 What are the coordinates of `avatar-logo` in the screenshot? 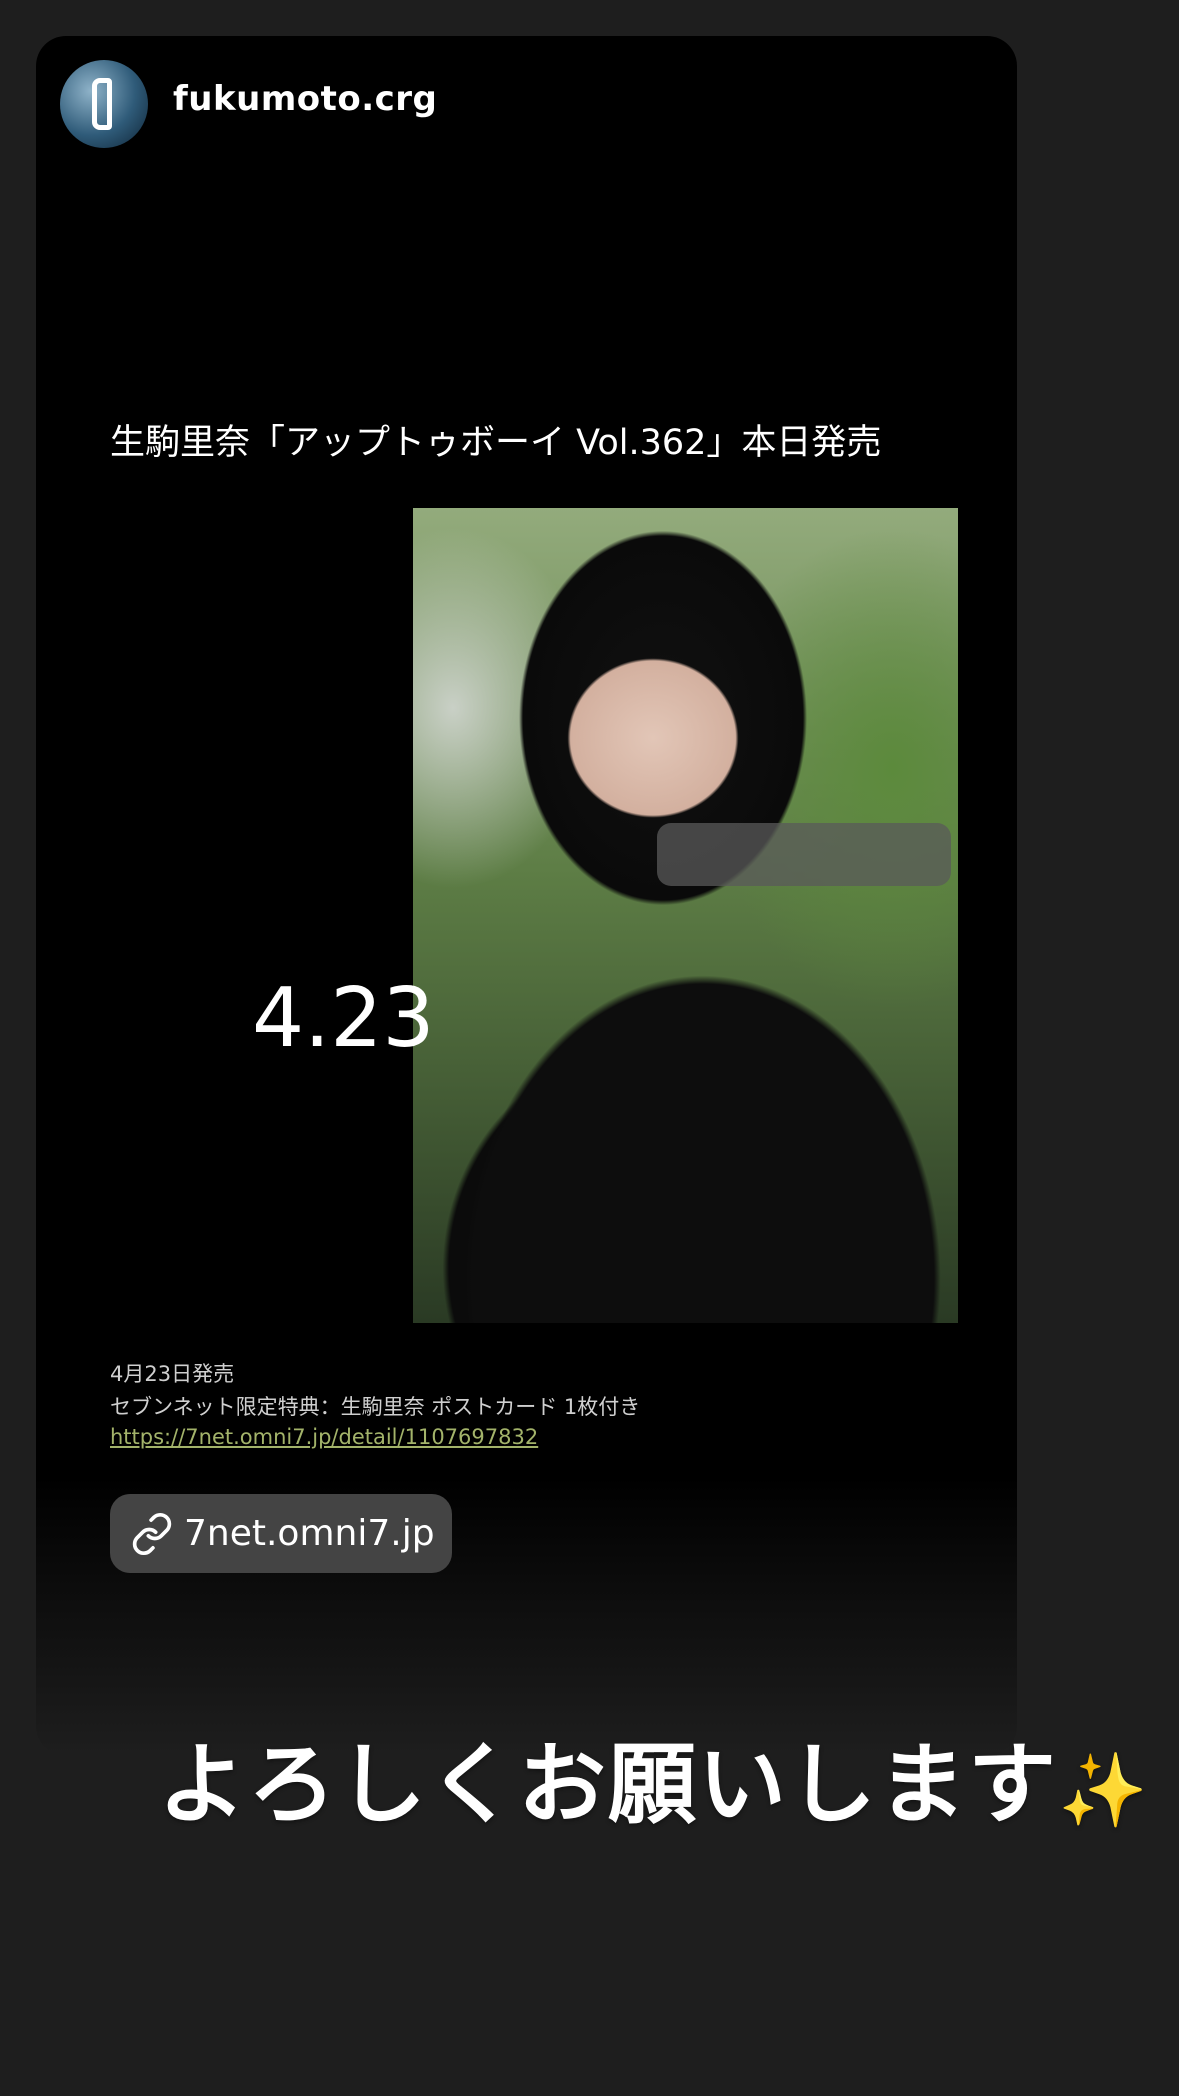 It's located at (102, 104).